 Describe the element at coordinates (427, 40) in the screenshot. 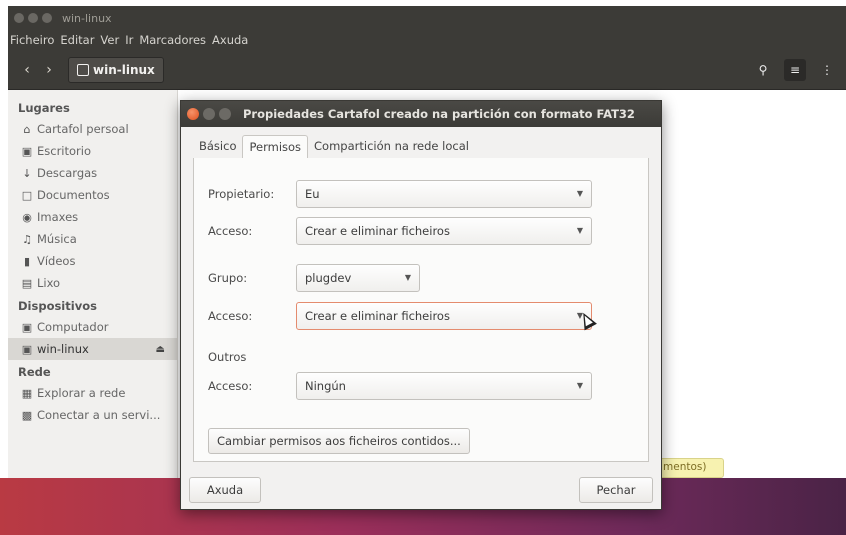

I see `menu-bar: Ficheiro Editar Ver Ir Marcadores Axuda` at that location.